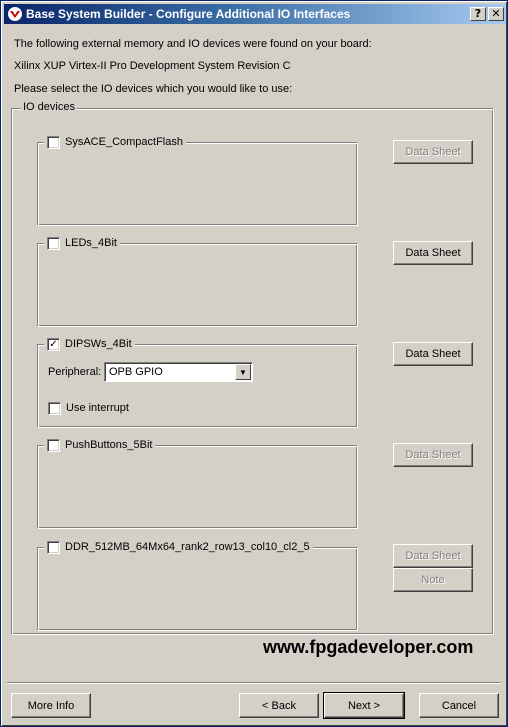  I want to click on device-checkbox-row-ddr: DDR_512MB_64Mx64_rank2_row13_col10_cl2_5, so click(178, 547).